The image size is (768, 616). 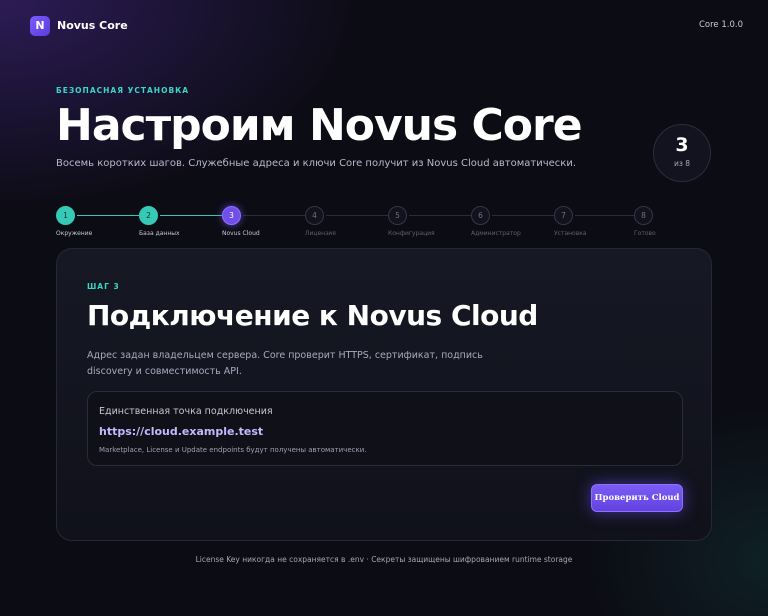 I want to click on stepper-step-label: Novus Cloud, so click(x=241, y=233).